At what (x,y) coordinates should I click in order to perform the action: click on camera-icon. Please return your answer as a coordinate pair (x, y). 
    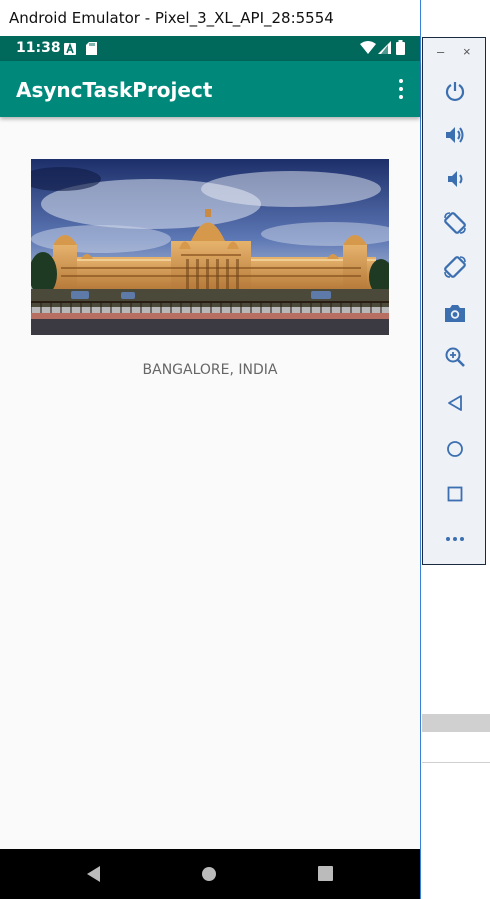
    Looking at the image, I should click on (455, 313).